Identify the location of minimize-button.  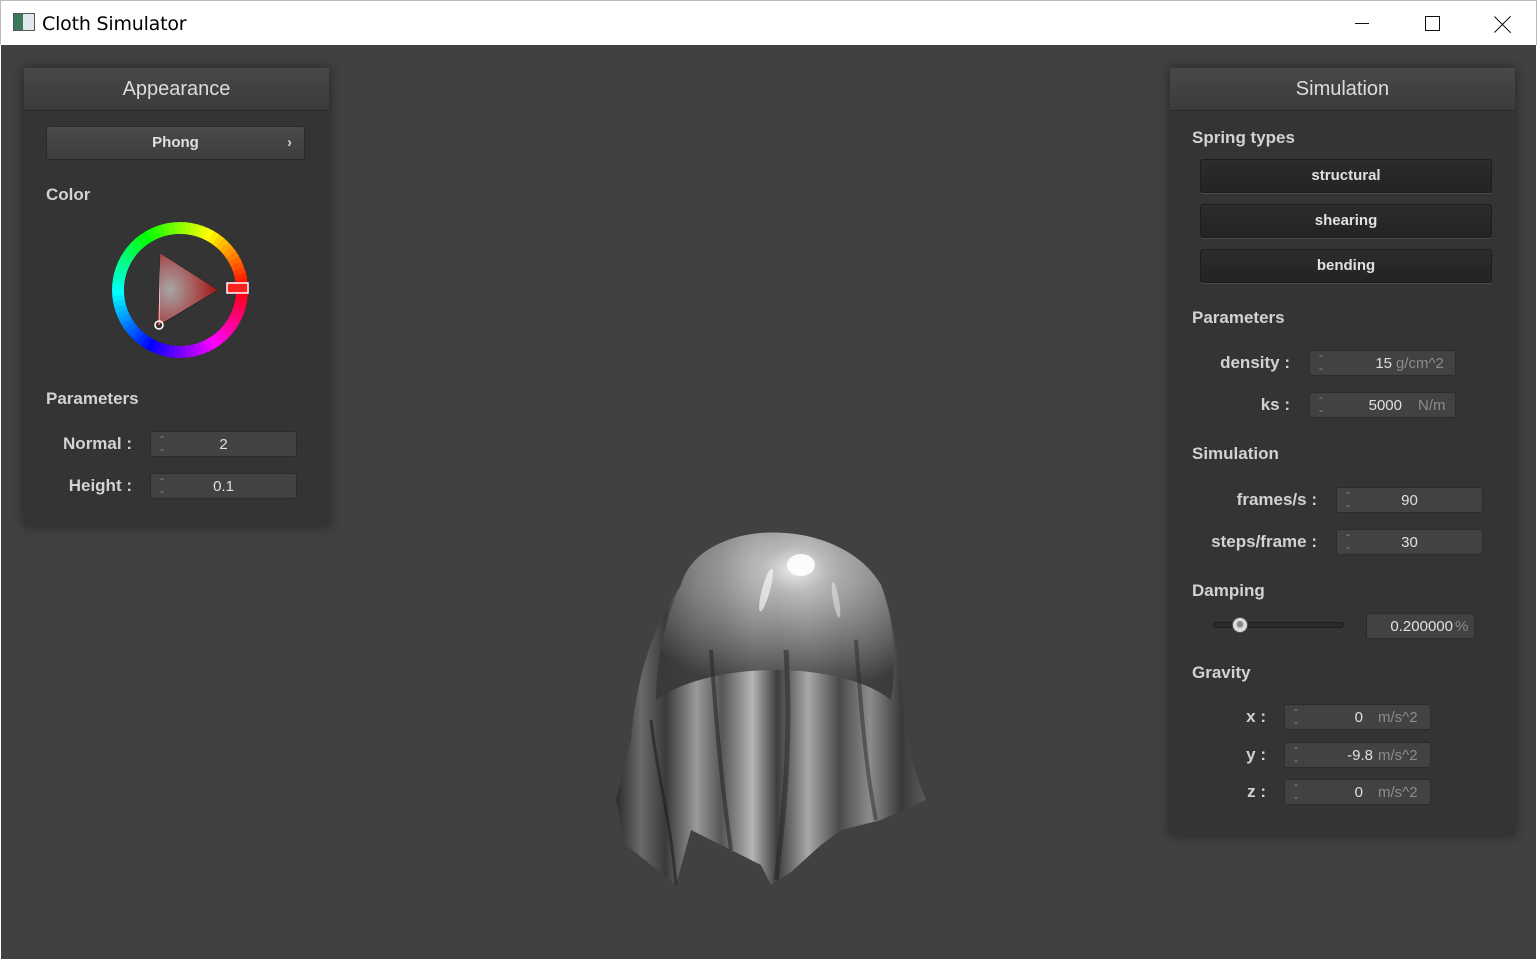
(1362, 23).